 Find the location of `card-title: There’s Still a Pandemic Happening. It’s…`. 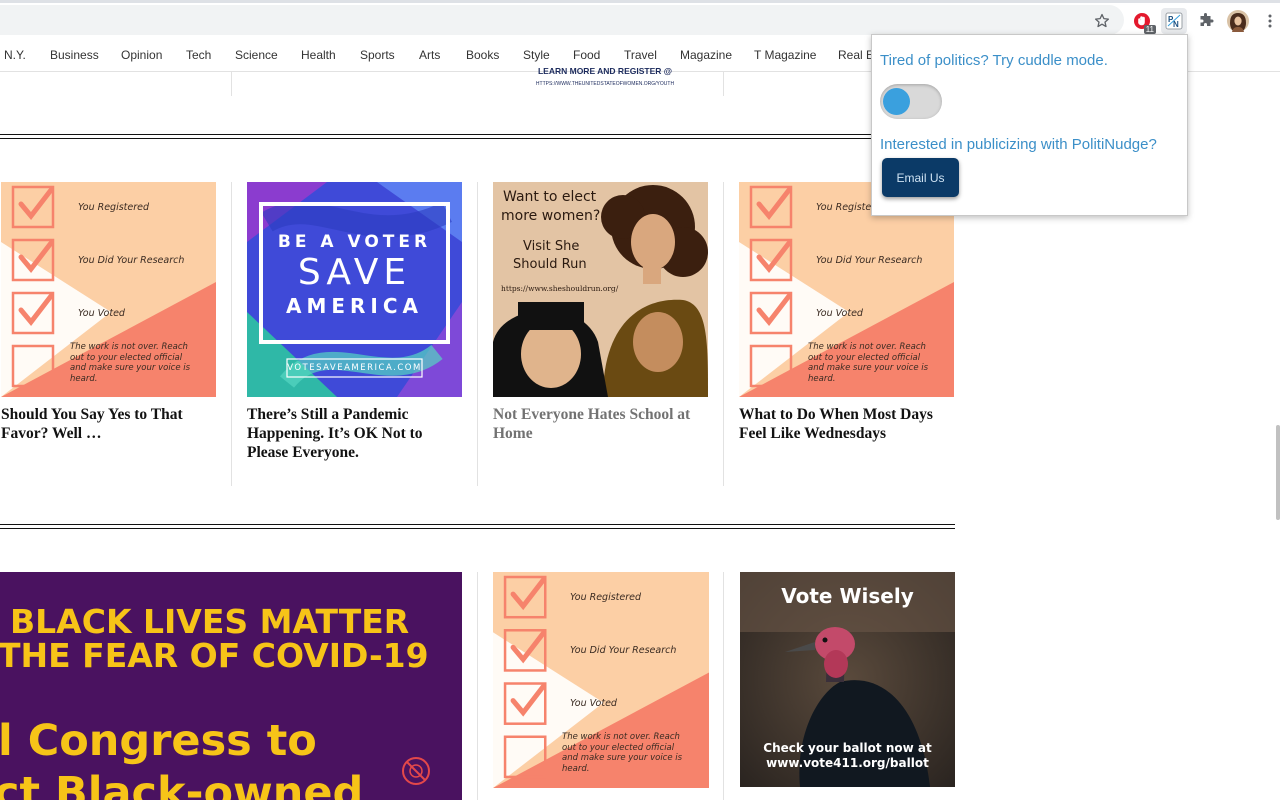

card-title: There’s Still a Pandemic Happening. It’s… is located at coordinates (354, 433).